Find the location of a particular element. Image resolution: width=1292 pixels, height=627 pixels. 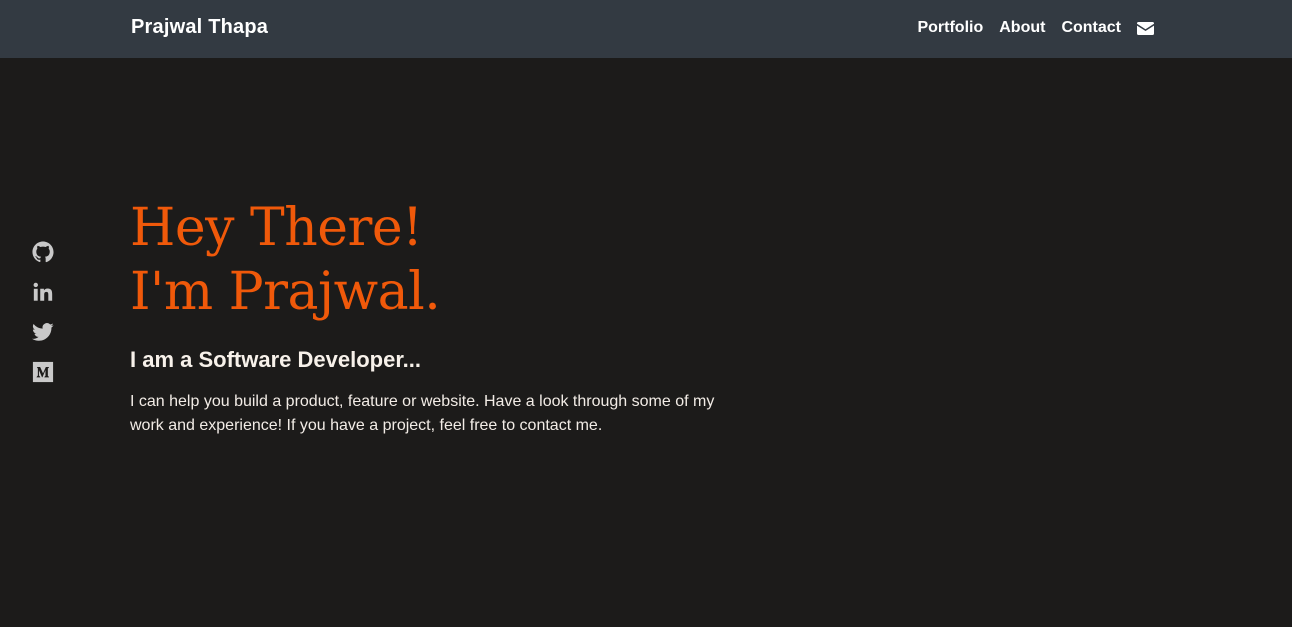

hero-title: Hey There! I'm Prajwal. is located at coordinates (440, 260).